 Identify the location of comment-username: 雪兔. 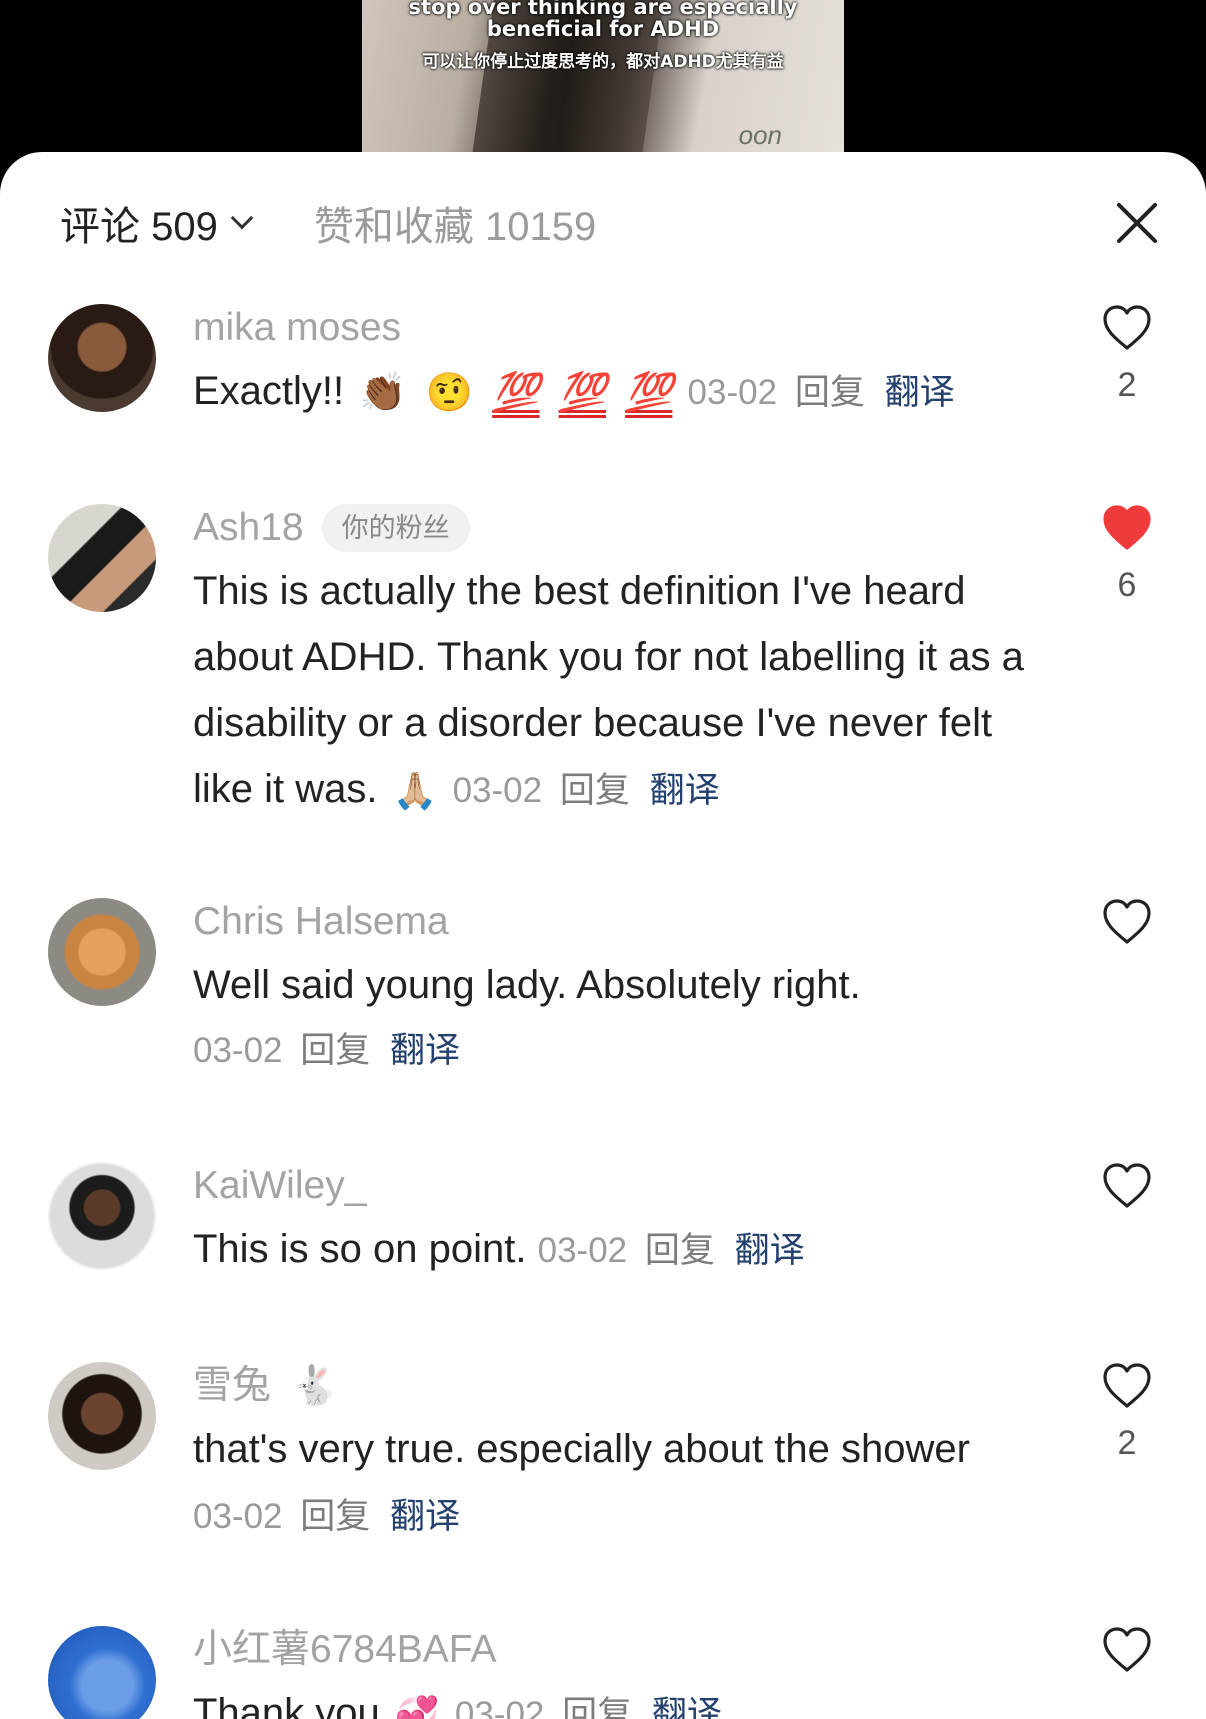
(232, 1386).